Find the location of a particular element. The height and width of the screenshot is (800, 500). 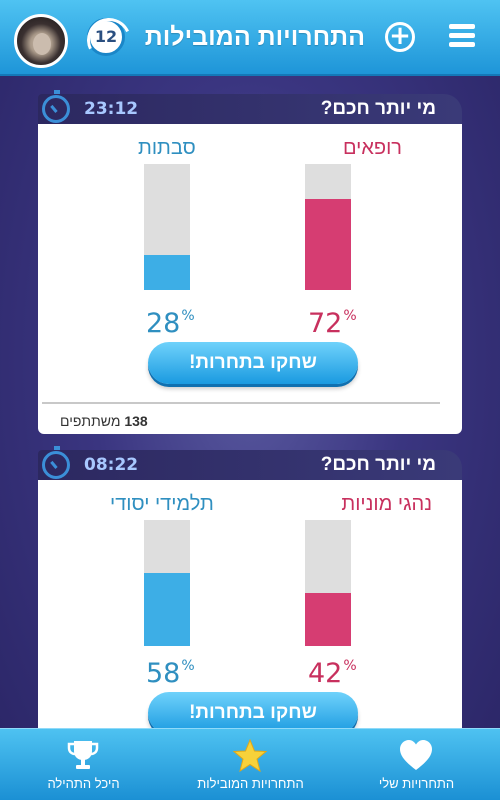

play-challenge-button: שחקו בתחרות! is located at coordinates (253, 363).